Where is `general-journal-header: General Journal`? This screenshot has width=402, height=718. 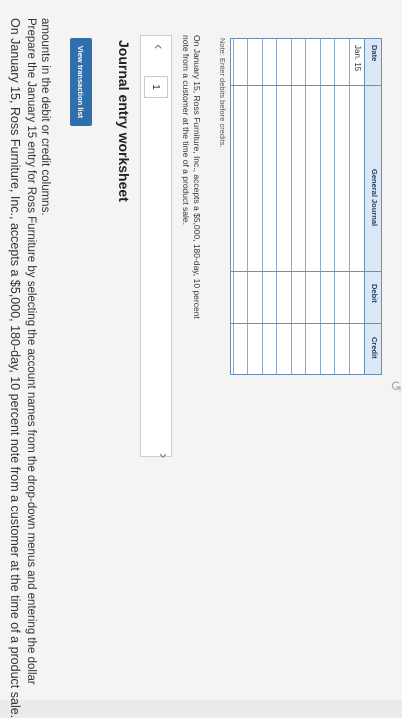
general-journal-header: General Journal is located at coordinates (374, 198).